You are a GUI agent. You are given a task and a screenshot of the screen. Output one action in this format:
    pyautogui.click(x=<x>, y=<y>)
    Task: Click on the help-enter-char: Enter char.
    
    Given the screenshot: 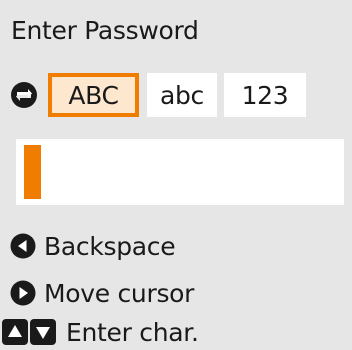 What is the action you would take?
    pyautogui.click(x=99, y=332)
    